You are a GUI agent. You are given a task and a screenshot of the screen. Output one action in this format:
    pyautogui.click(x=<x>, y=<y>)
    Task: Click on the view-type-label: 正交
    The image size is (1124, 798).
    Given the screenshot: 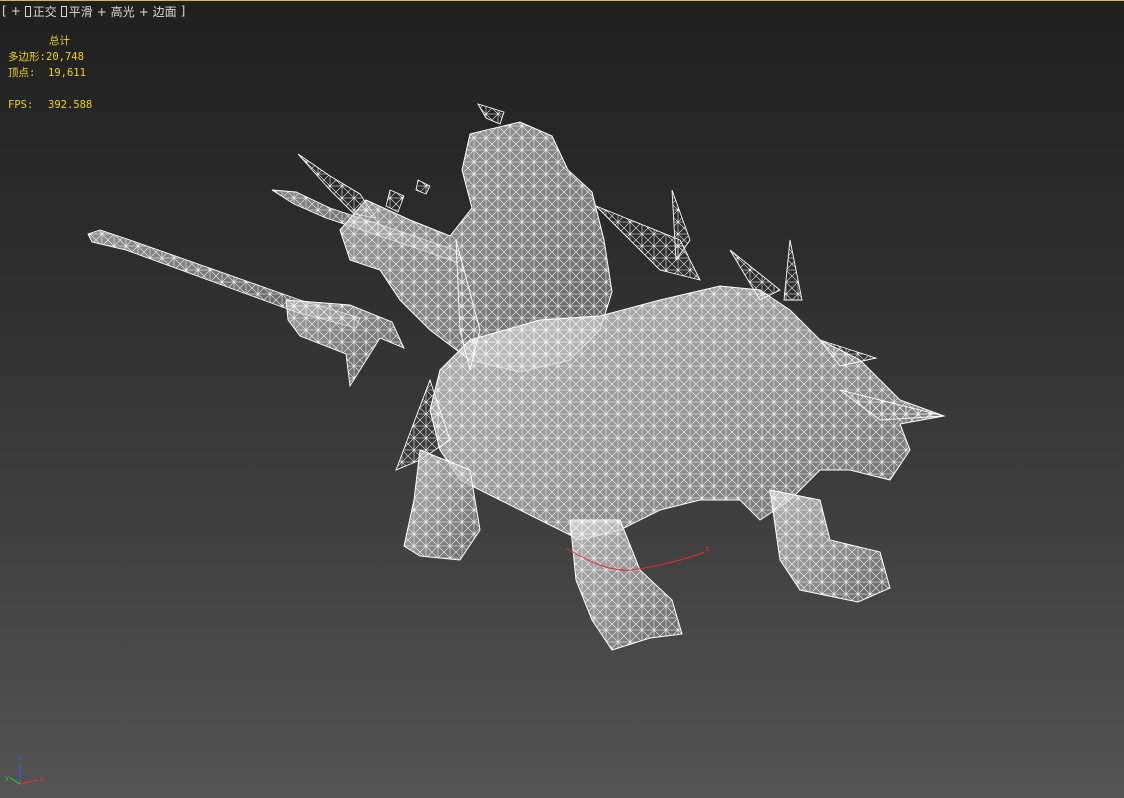 What is the action you would take?
    pyautogui.click(x=44, y=11)
    